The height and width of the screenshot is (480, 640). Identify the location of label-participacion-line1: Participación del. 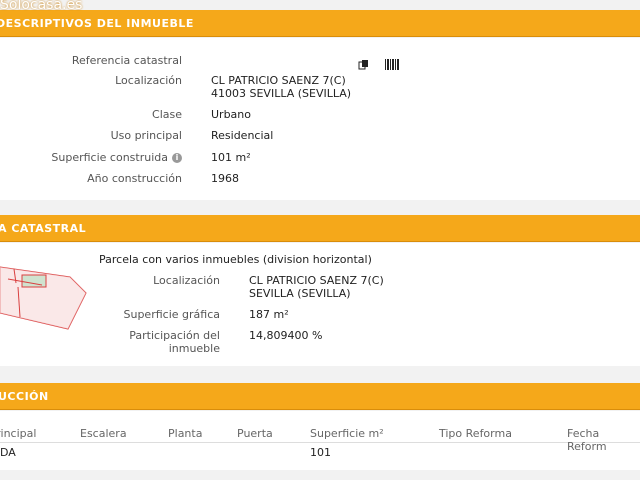
(174, 335).